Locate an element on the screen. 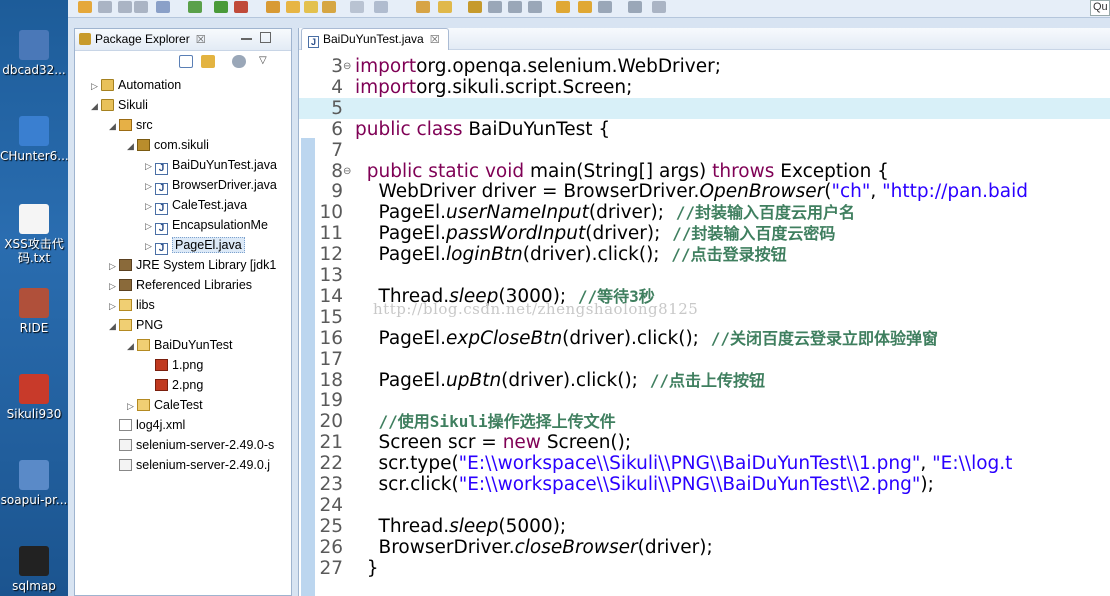  code-line: 3 ⊖ importorg.openqa.selenium.WebDriver; is located at coordinates (704, 66).